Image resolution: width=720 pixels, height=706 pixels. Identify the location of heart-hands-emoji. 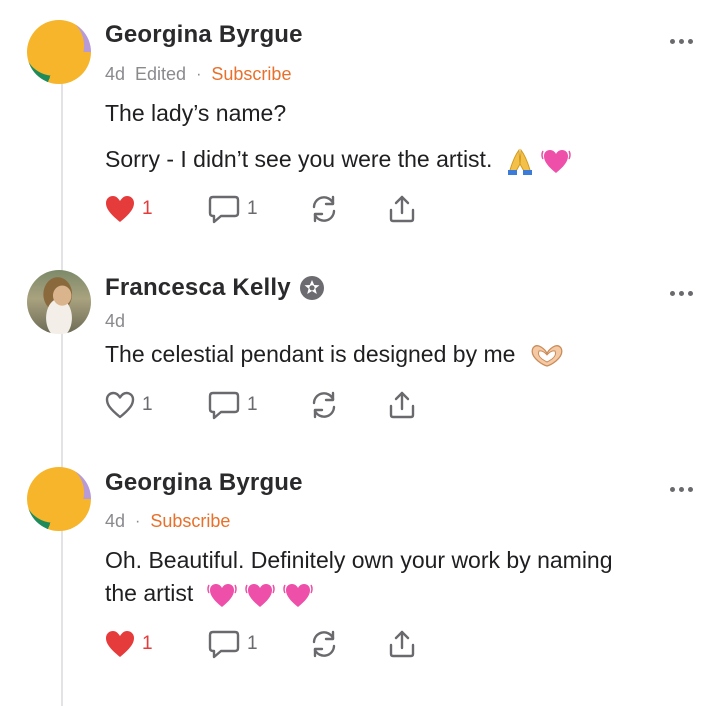
(547, 356).